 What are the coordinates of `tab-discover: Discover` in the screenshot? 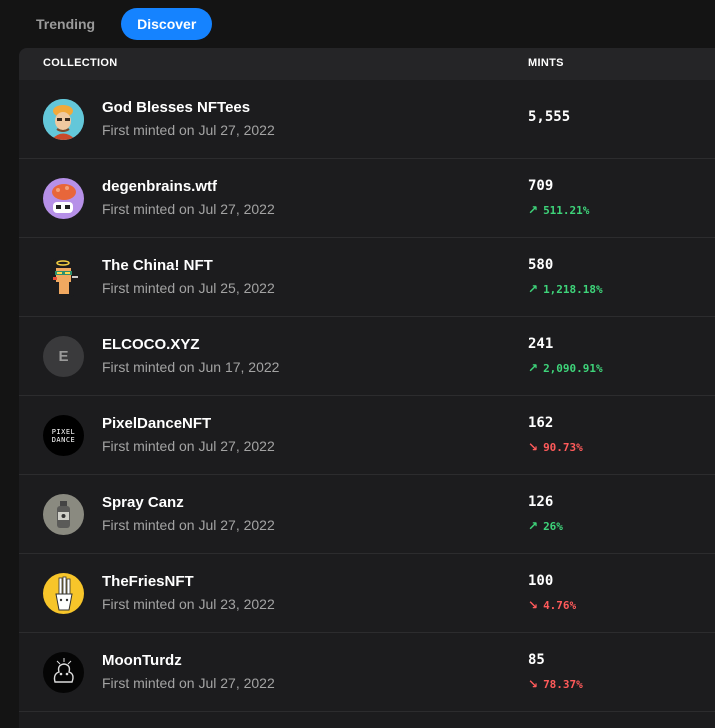 It's located at (167, 24).